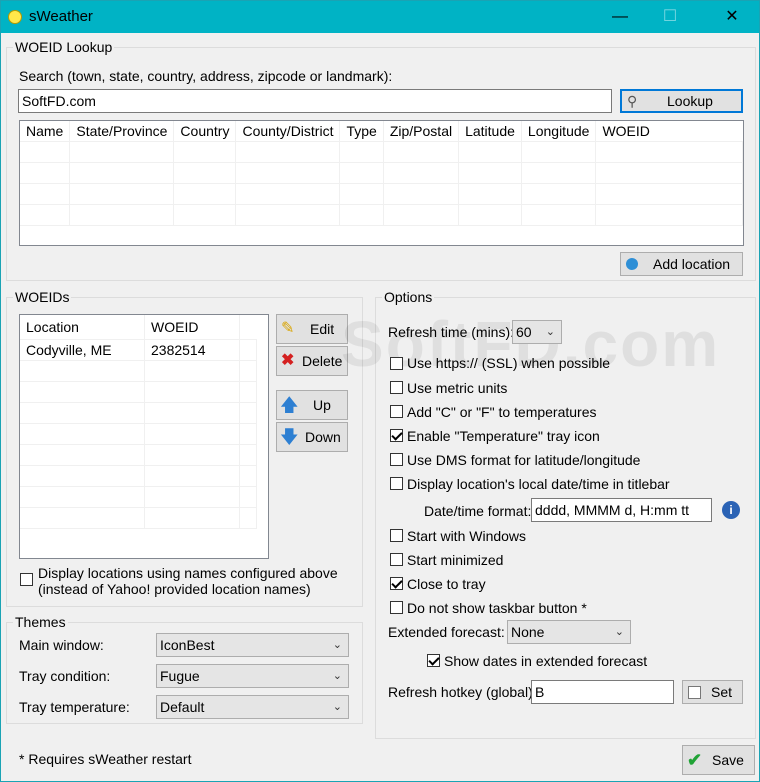 This screenshot has width=760, height=782. Describe the element at coordinates (315, 101) in the screenshot. I see `search-input: SoftFD.com` at that location.